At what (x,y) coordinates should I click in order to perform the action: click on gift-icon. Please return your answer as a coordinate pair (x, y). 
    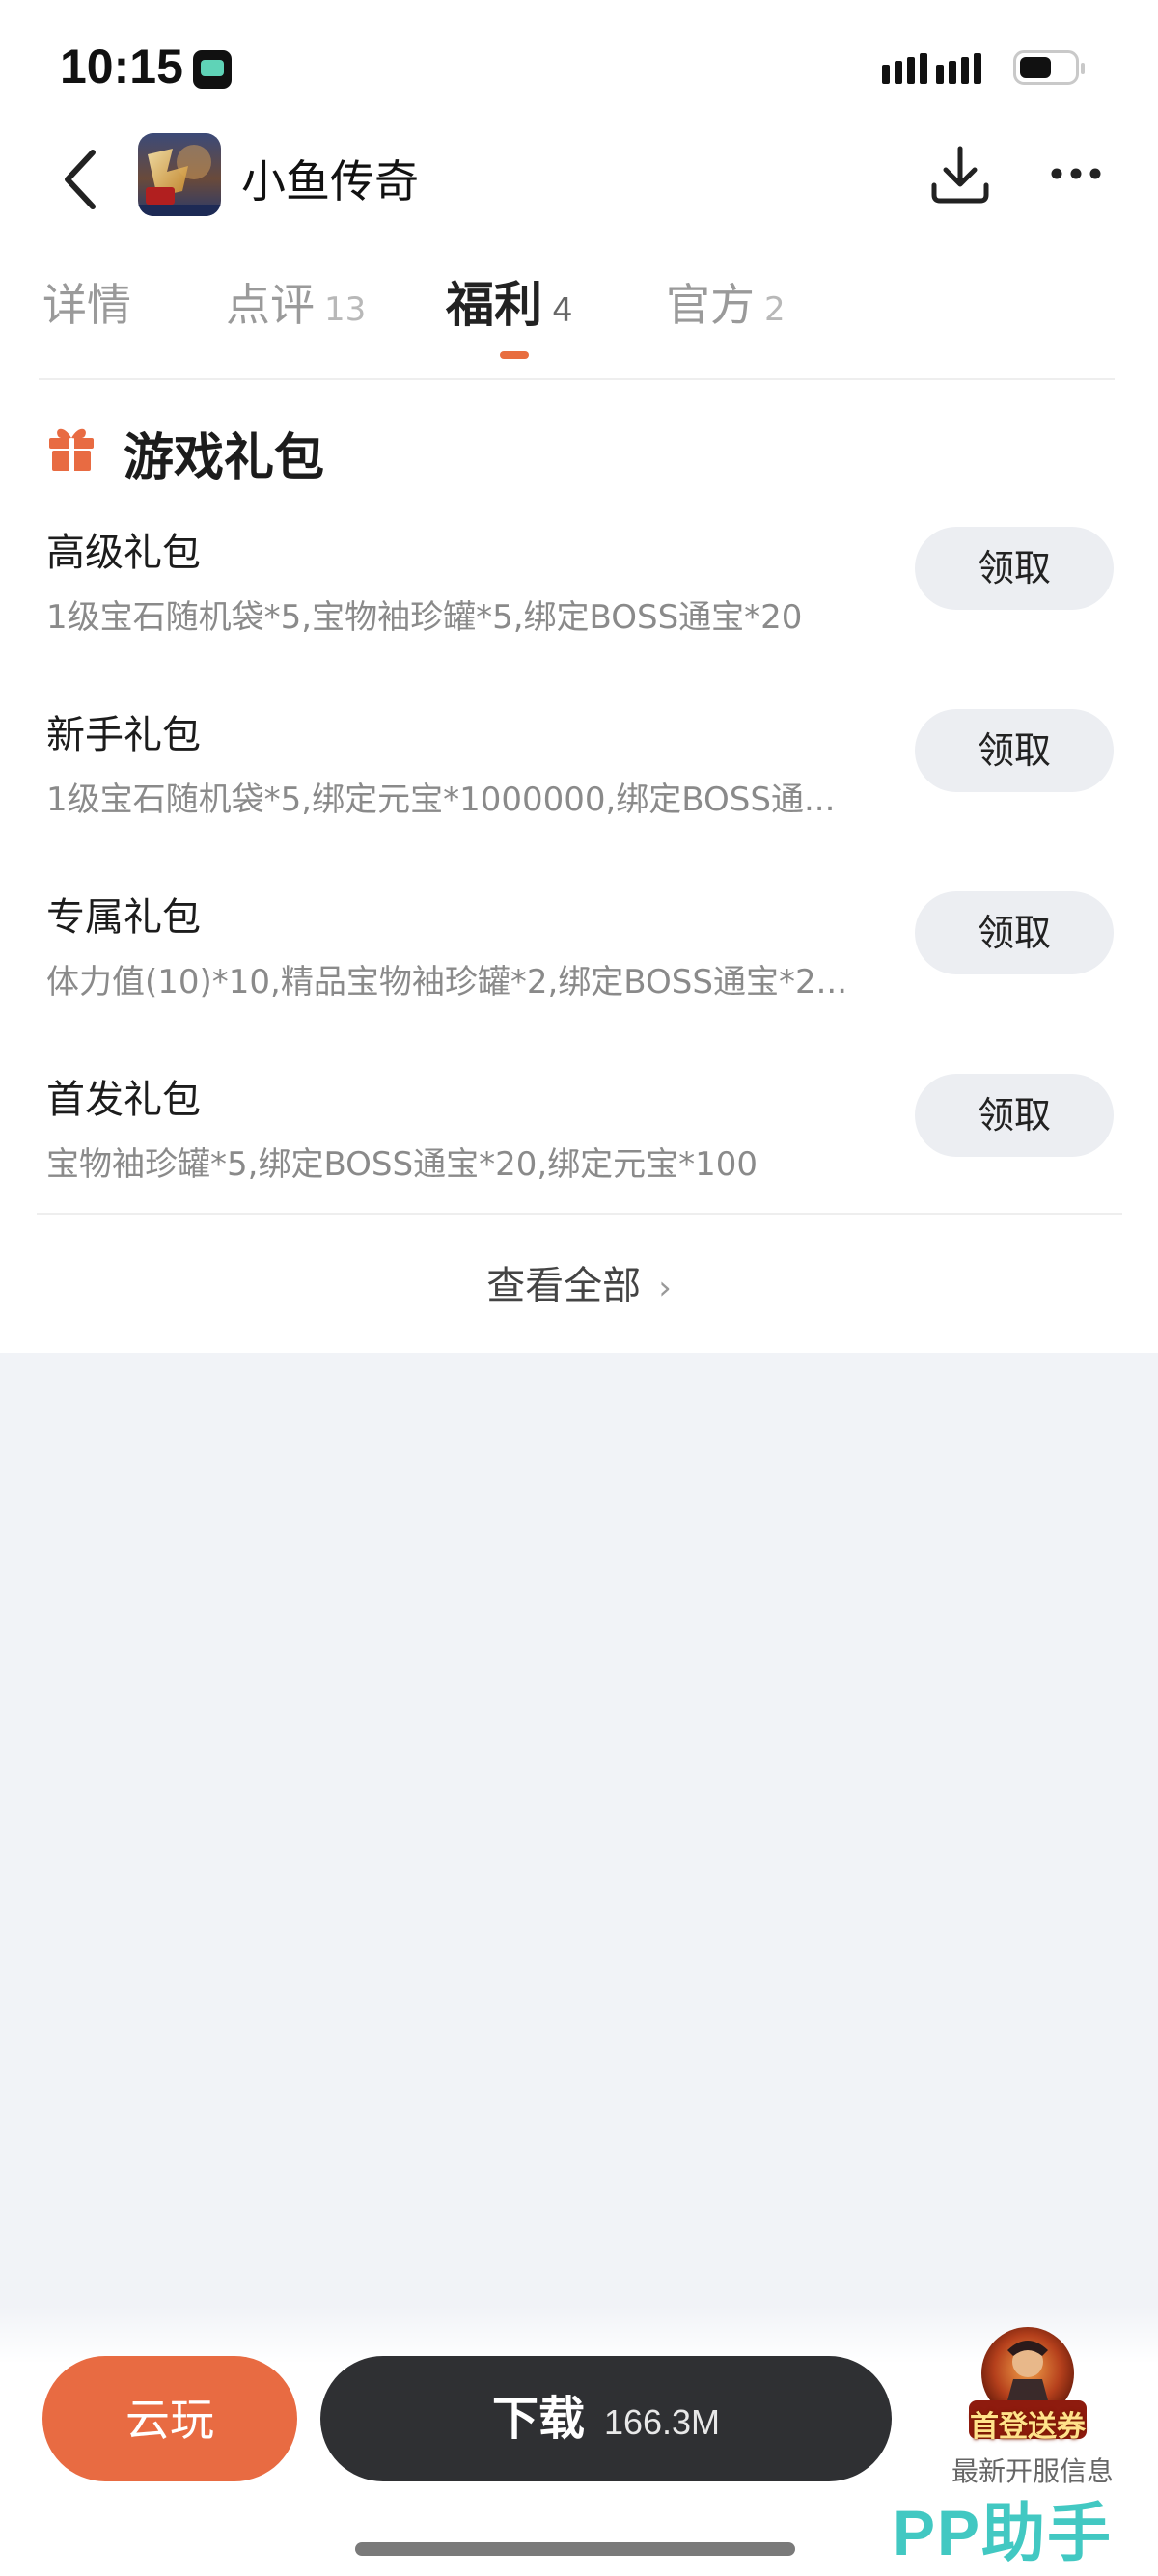
    Looking at the image, I should click on (71, 450).